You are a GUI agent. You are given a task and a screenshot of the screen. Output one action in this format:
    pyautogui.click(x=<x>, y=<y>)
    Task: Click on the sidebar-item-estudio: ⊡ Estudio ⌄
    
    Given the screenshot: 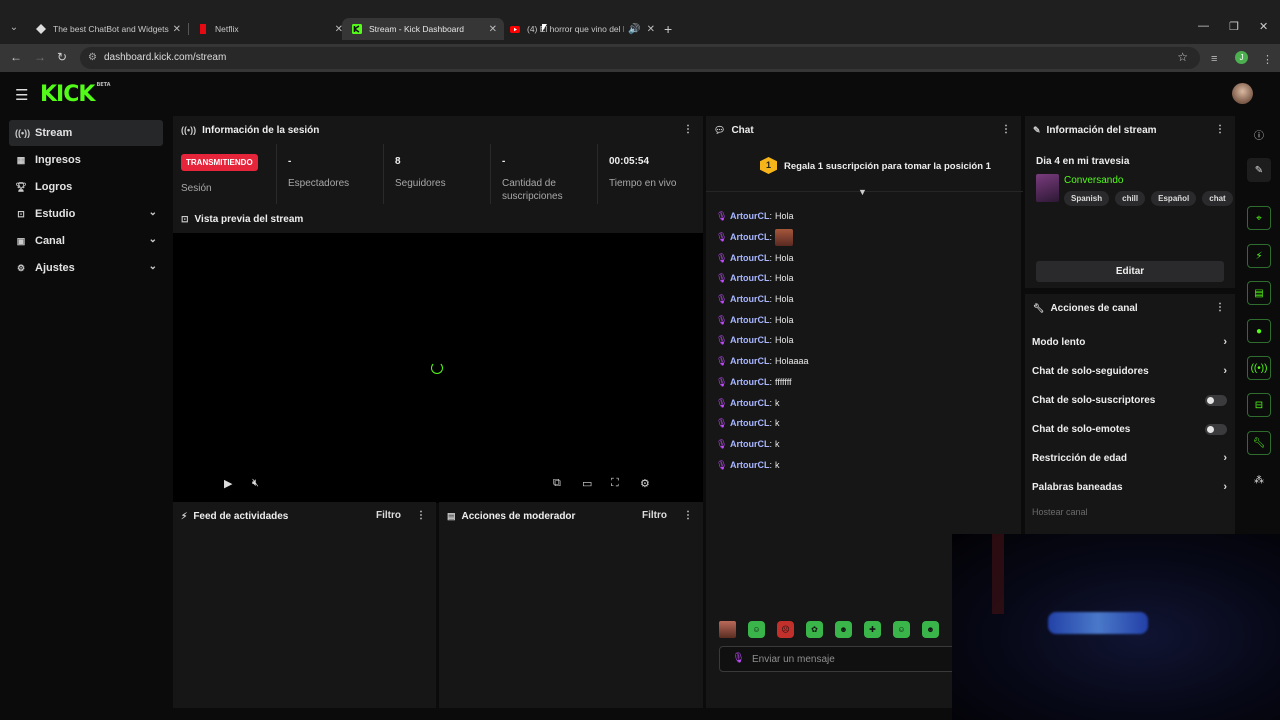 What is the action you would take?
    pyautogui.click(x=86, y=214)
    